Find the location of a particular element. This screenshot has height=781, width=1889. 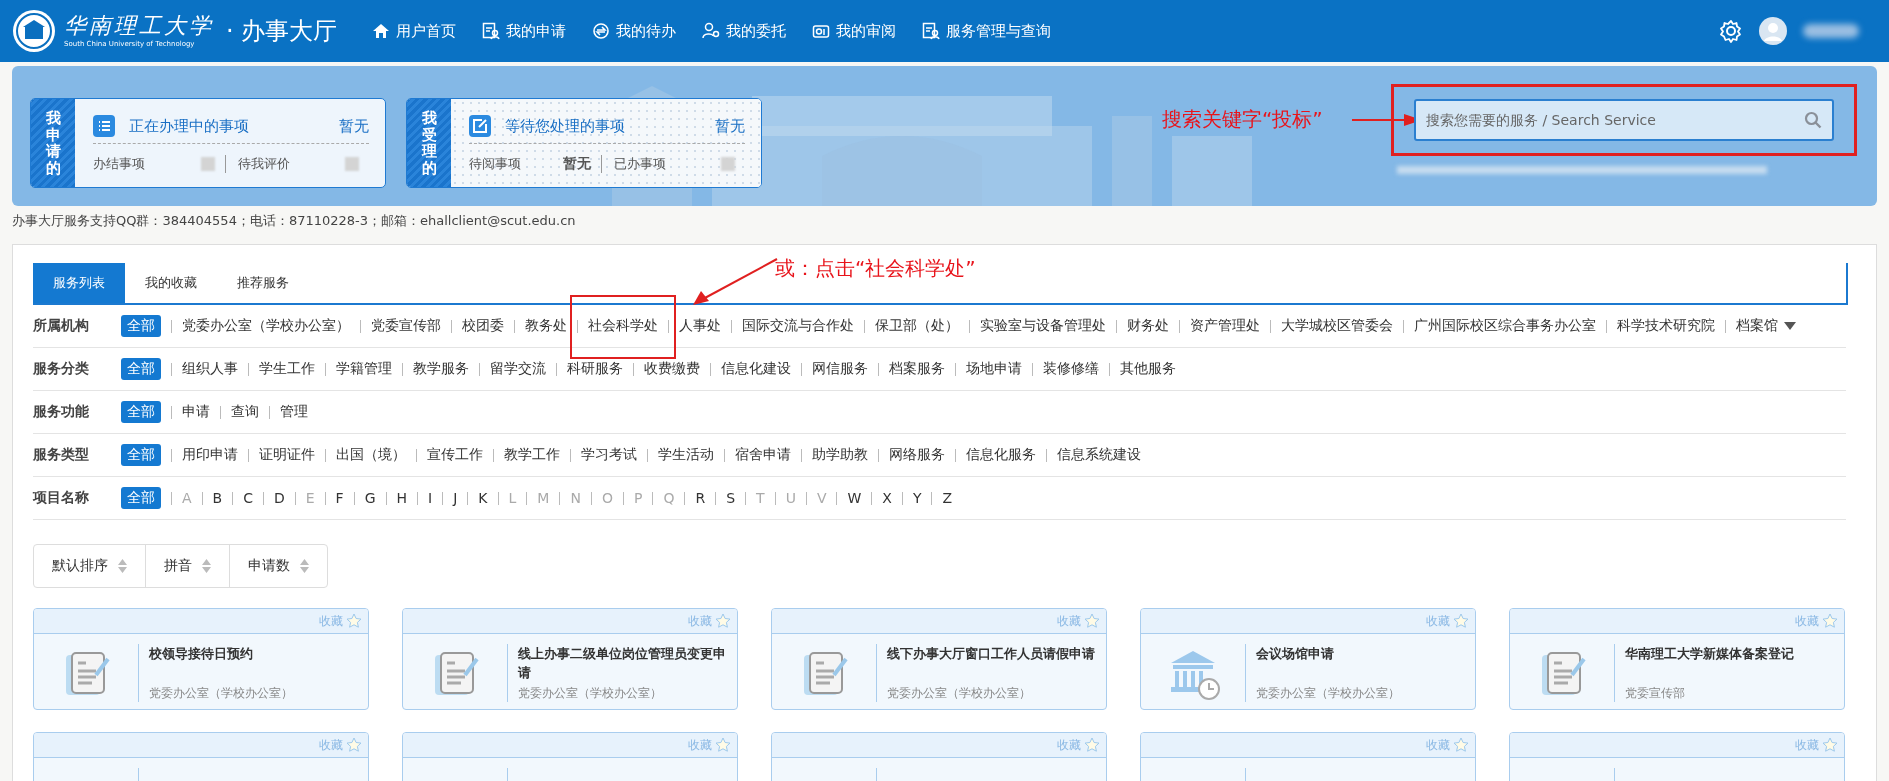

filter-option: K is located at coordinates (483, 498).